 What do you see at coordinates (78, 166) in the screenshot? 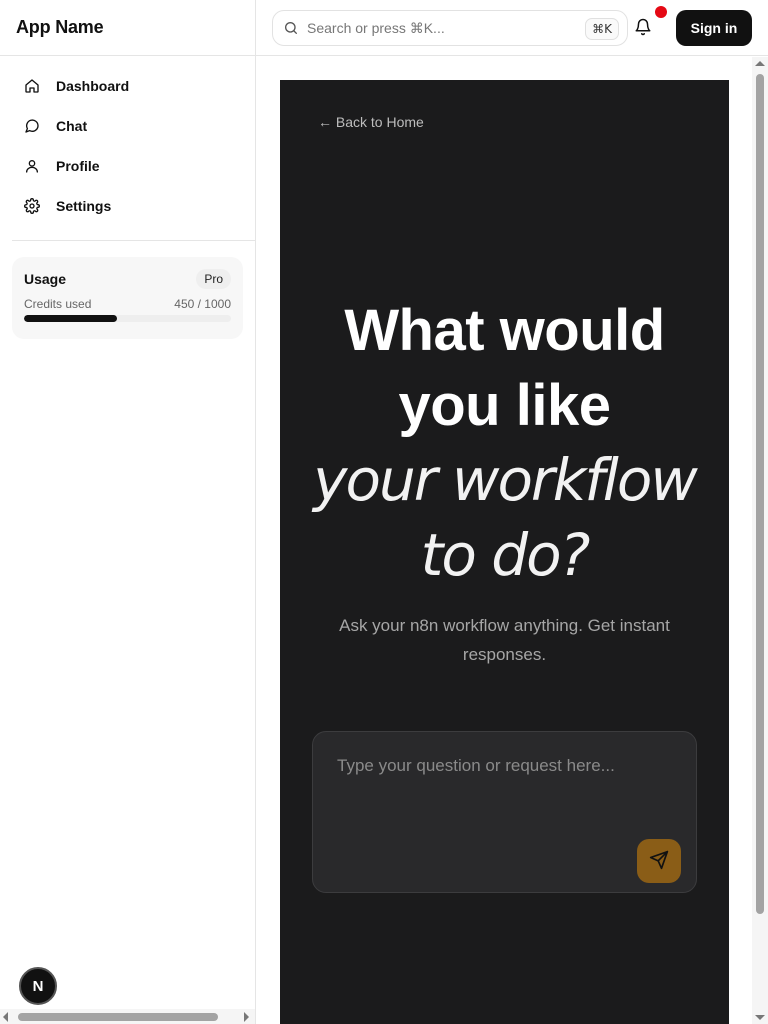
I see `sidebar-item-label: Profile` at bounding box center [78, 166].